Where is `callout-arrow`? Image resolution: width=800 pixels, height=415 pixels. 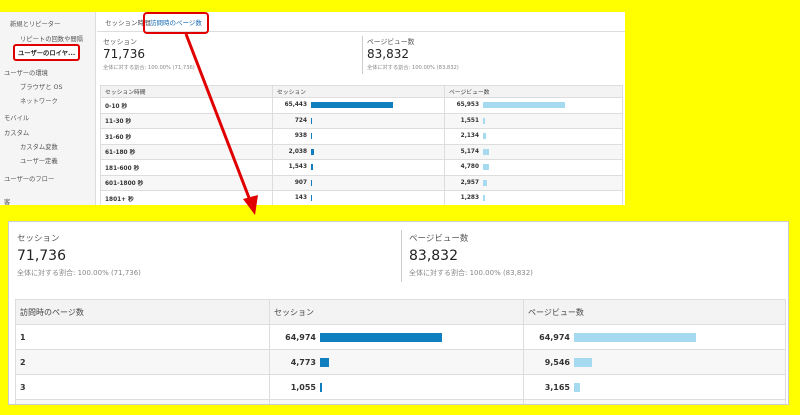 callout-arrow is located at coordinates (221, 124).